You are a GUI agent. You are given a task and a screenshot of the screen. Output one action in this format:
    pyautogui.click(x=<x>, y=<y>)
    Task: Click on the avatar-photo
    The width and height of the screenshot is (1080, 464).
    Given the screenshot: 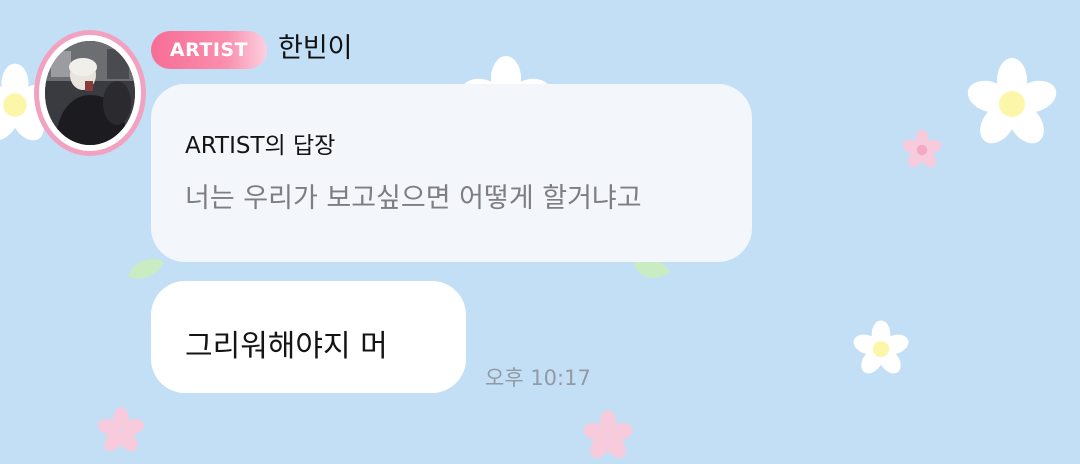 What is the action you would take?
    pyautogui.click(x=90, y=93)
    